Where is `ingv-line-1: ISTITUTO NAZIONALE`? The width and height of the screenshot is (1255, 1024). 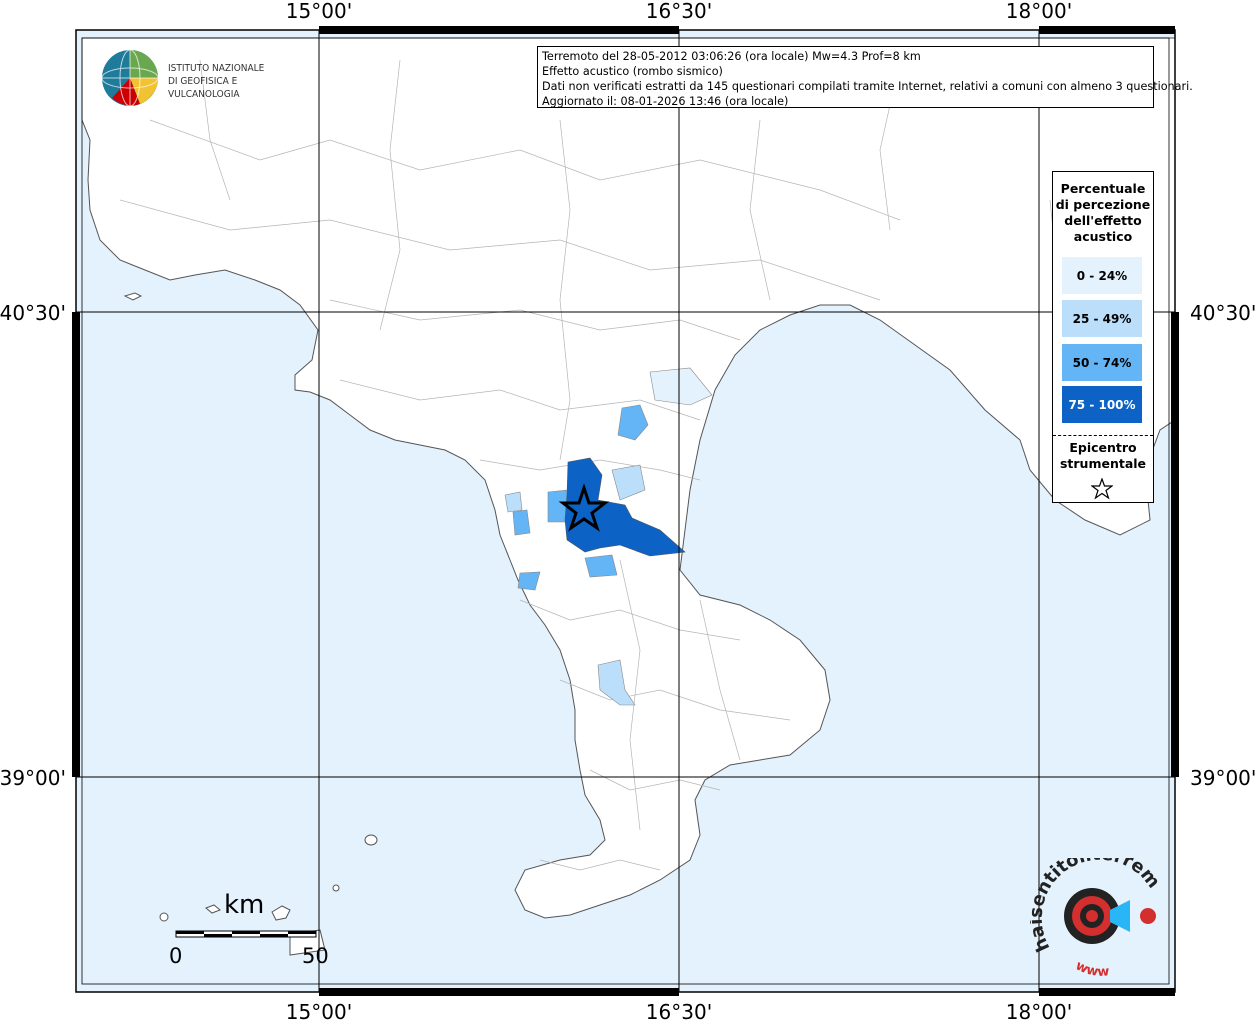 ingv-line-1: ISTITUTO NAZIONALE is located at coordinates (216, 68).